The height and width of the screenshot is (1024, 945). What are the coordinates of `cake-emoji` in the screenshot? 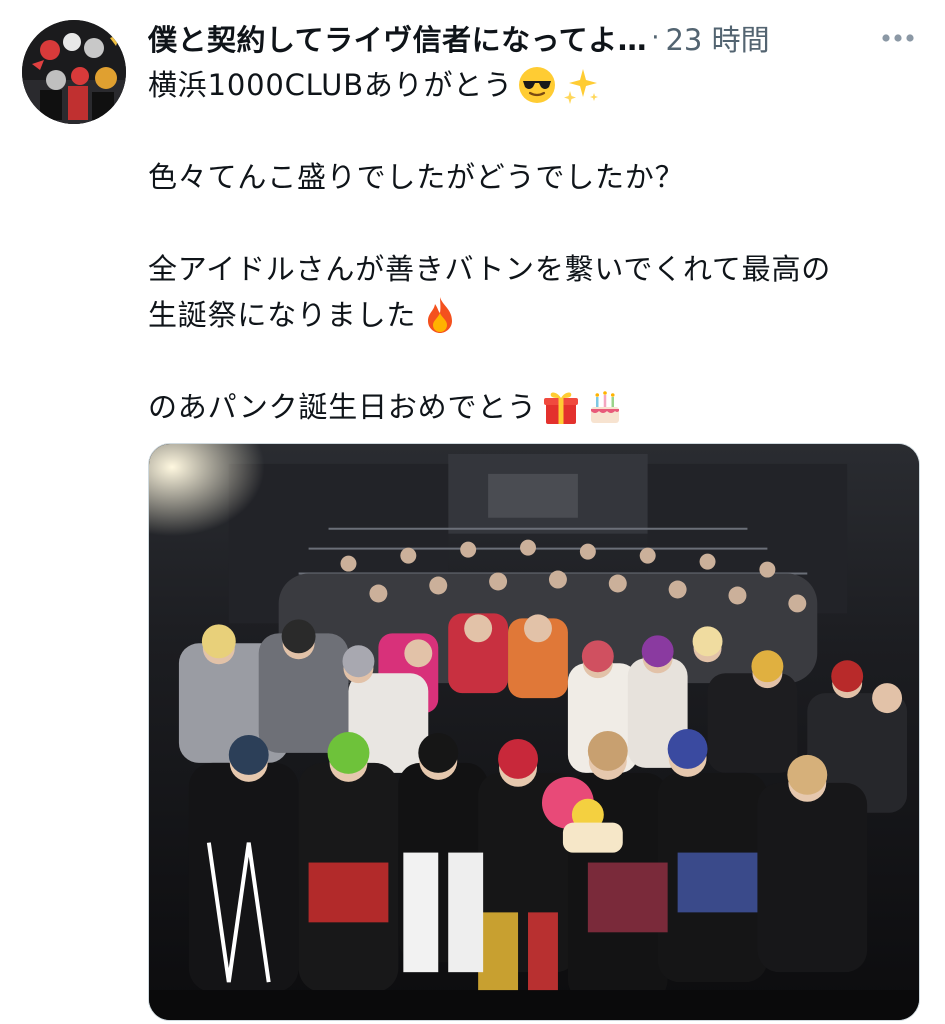 It's located at (605, 407).